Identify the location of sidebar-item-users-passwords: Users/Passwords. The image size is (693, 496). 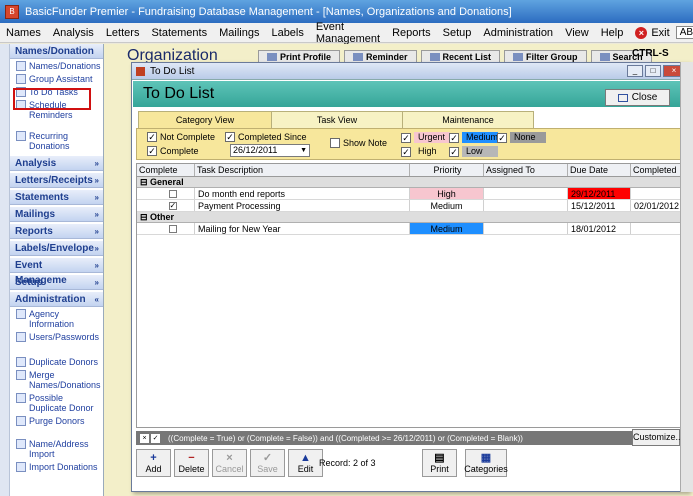
(56, 336).